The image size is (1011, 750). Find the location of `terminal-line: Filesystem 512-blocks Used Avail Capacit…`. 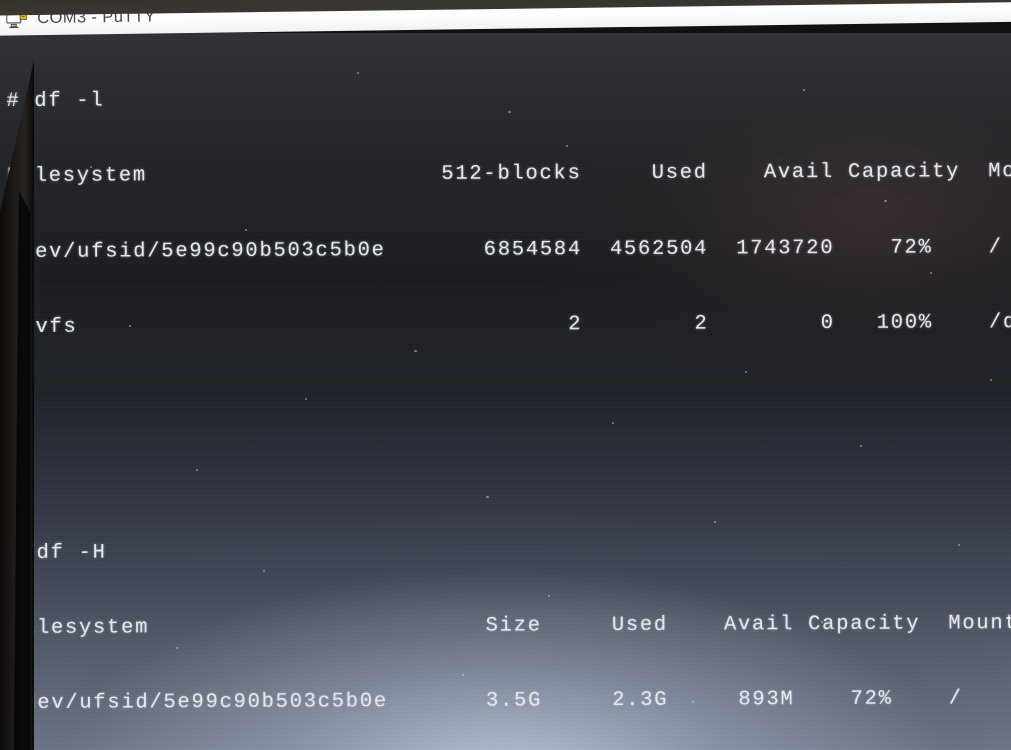

terminal-line: Filesystem 512-blocks Used Avail Capacit… is located at coordinates (508, 174).